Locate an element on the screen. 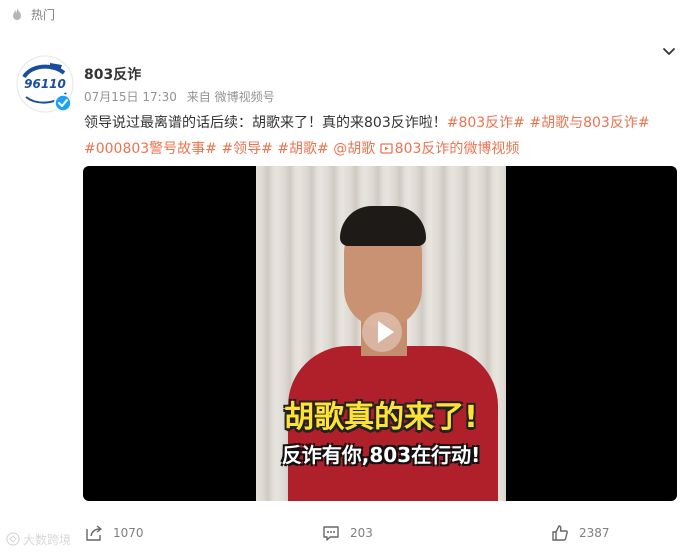 The width and height of the screenshot is (691, 554). like-button: 2387 is located at coordinates (580, 533).